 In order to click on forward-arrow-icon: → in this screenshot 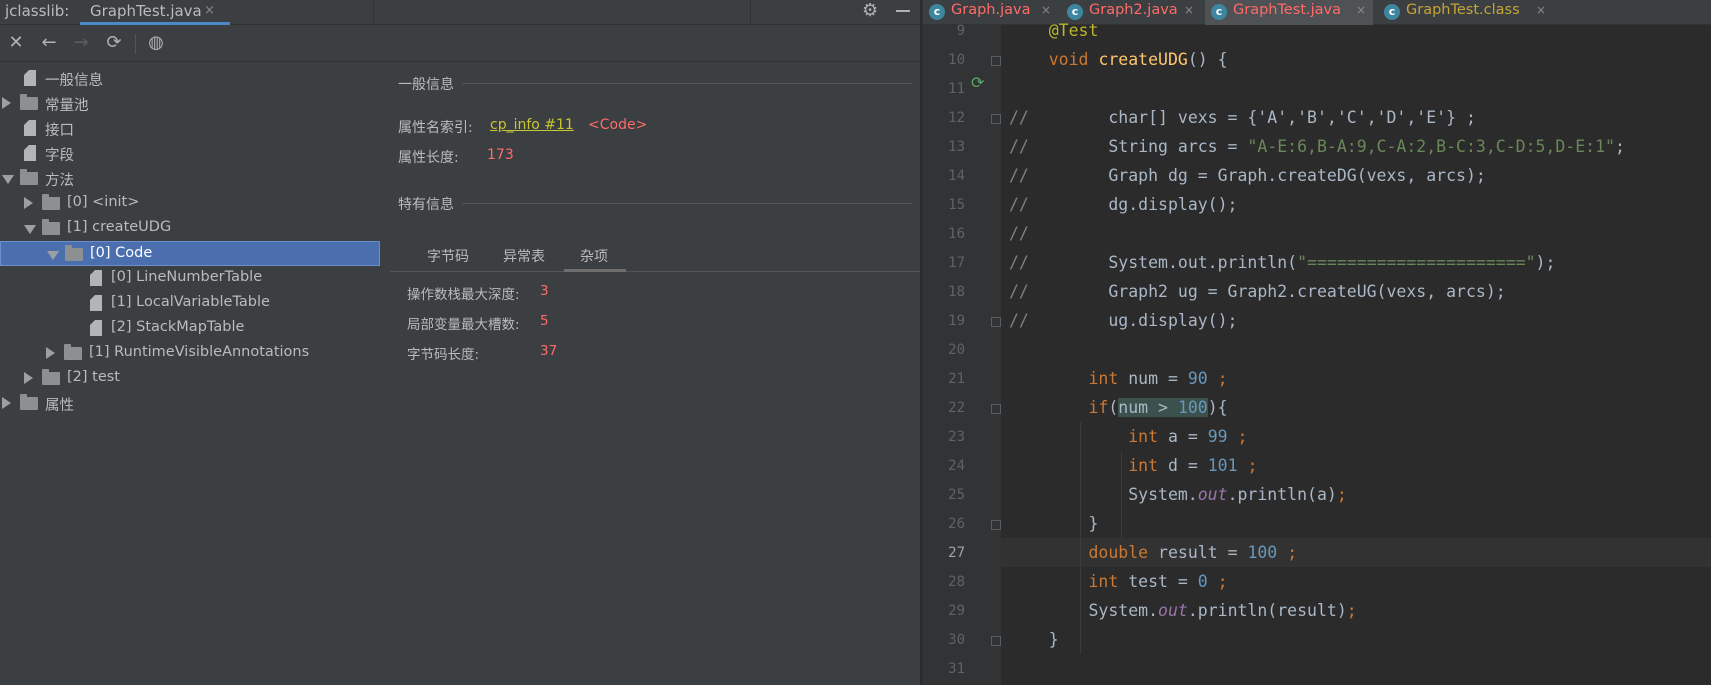, I will do `click(81, 43)`.